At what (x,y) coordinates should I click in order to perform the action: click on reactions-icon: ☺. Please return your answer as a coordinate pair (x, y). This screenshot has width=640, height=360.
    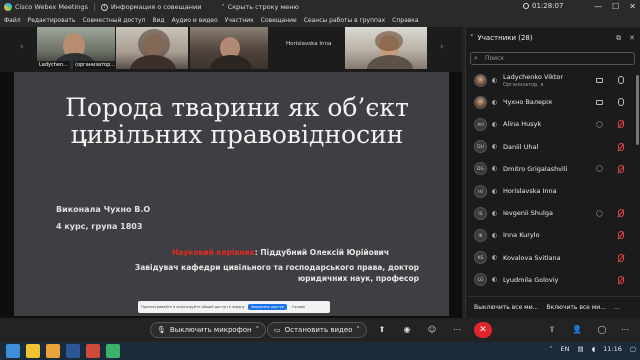
    Looking at the image, I should click on (432, 330).